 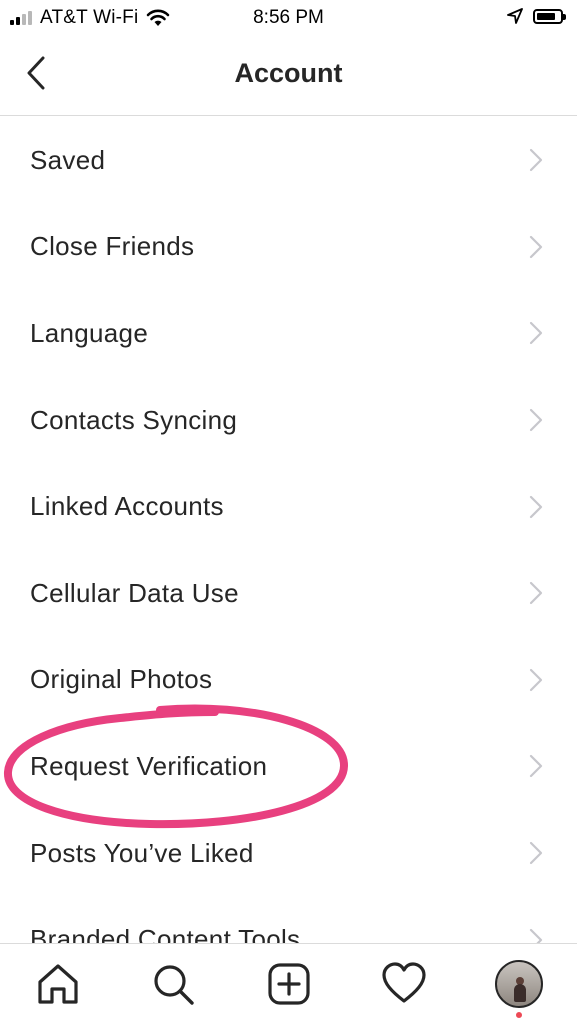 I want to click on activity-heart-icon, so click(x=404, y=982).